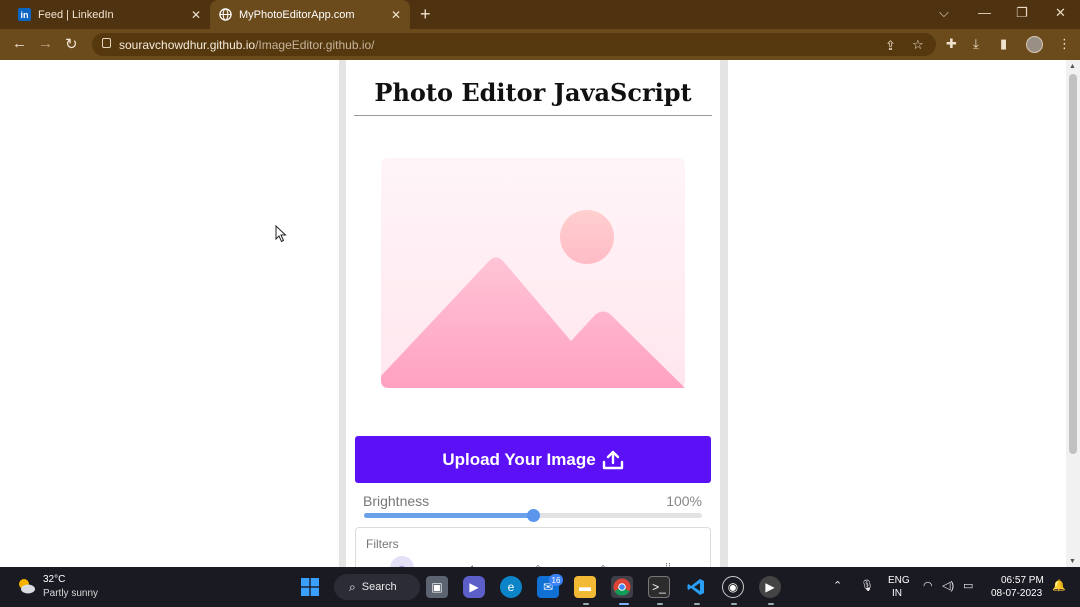 Image resolution: width=1080 pixels, height=607 pixels. Describe the element at coordinates (402, 561) in the screenshot. I see `brightness-filter-icon: ☼` at that location.